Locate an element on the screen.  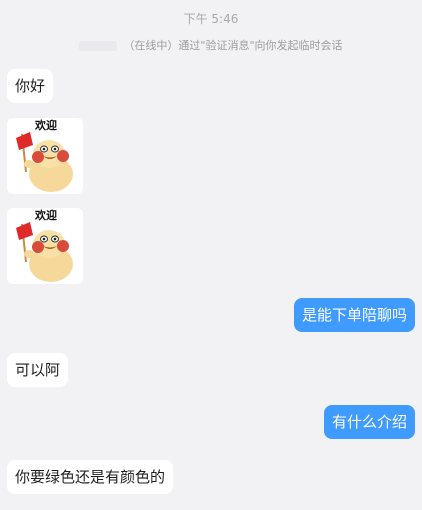
blurred-sender-name is located at coordinates (98, 46).